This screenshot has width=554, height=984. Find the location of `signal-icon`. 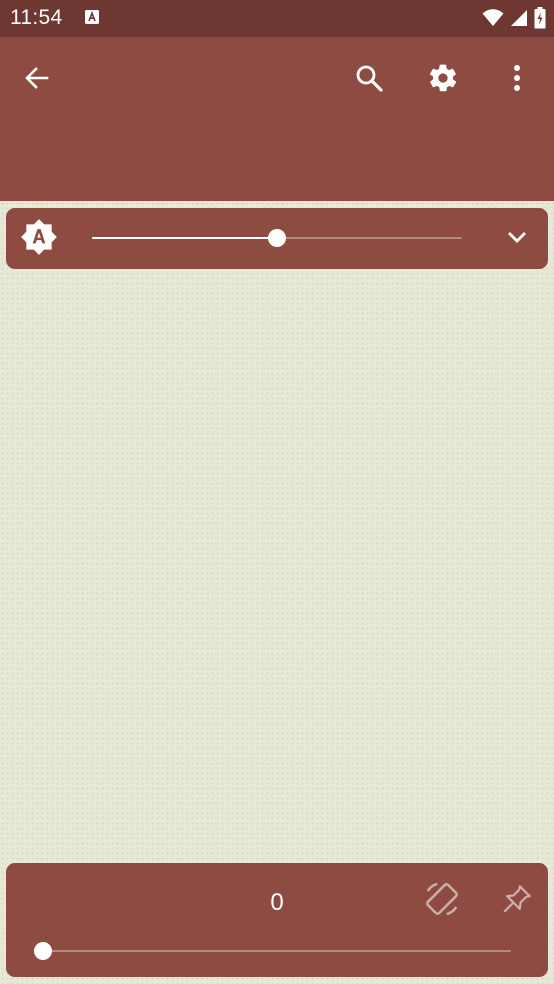

signal-icon is located at coordinates (519, 20).